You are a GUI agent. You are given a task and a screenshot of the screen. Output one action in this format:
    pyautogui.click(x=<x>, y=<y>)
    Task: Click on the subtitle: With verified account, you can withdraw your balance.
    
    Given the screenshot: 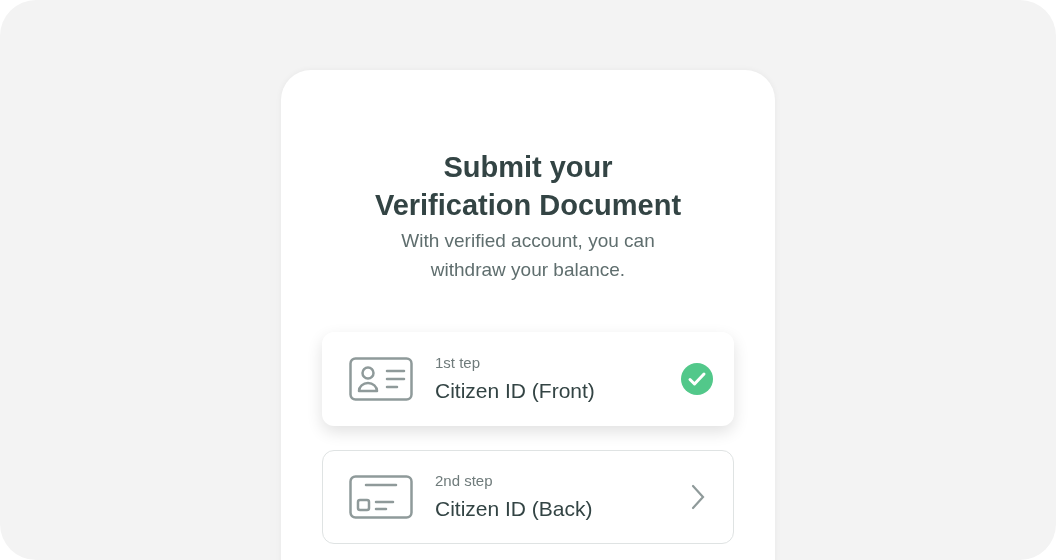 What is the action you would take?
    pyautogui.click(x=528, y=255)
    